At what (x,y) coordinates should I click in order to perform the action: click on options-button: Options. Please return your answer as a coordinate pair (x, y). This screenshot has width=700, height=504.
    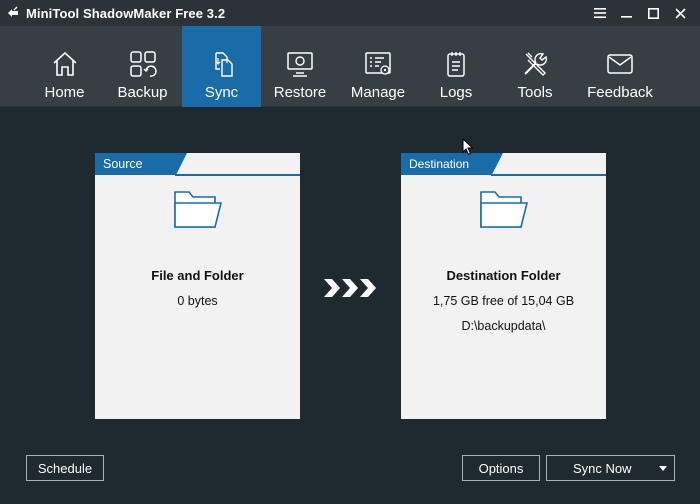
    Looking at the image, I should click on (501, 468).